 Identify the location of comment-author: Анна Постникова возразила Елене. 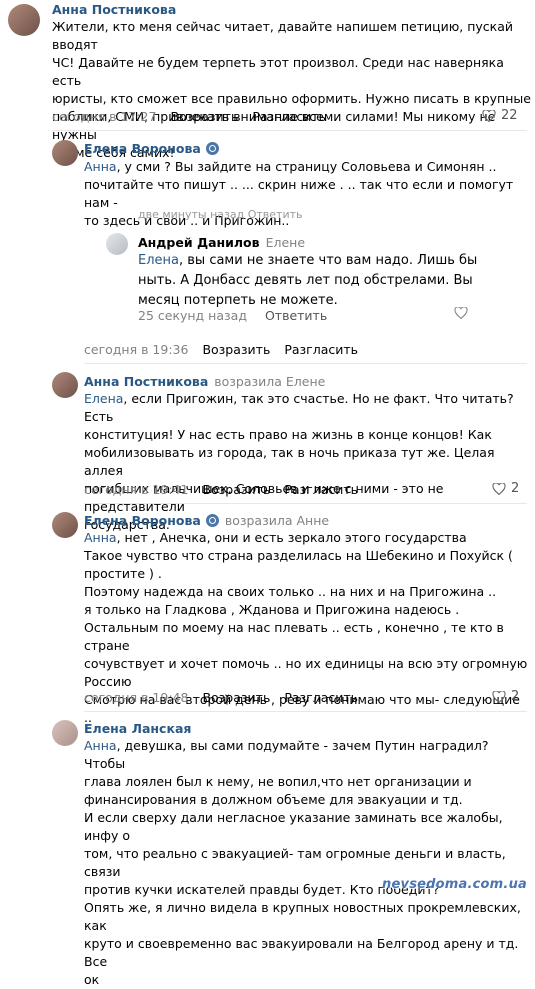
(204, 381).